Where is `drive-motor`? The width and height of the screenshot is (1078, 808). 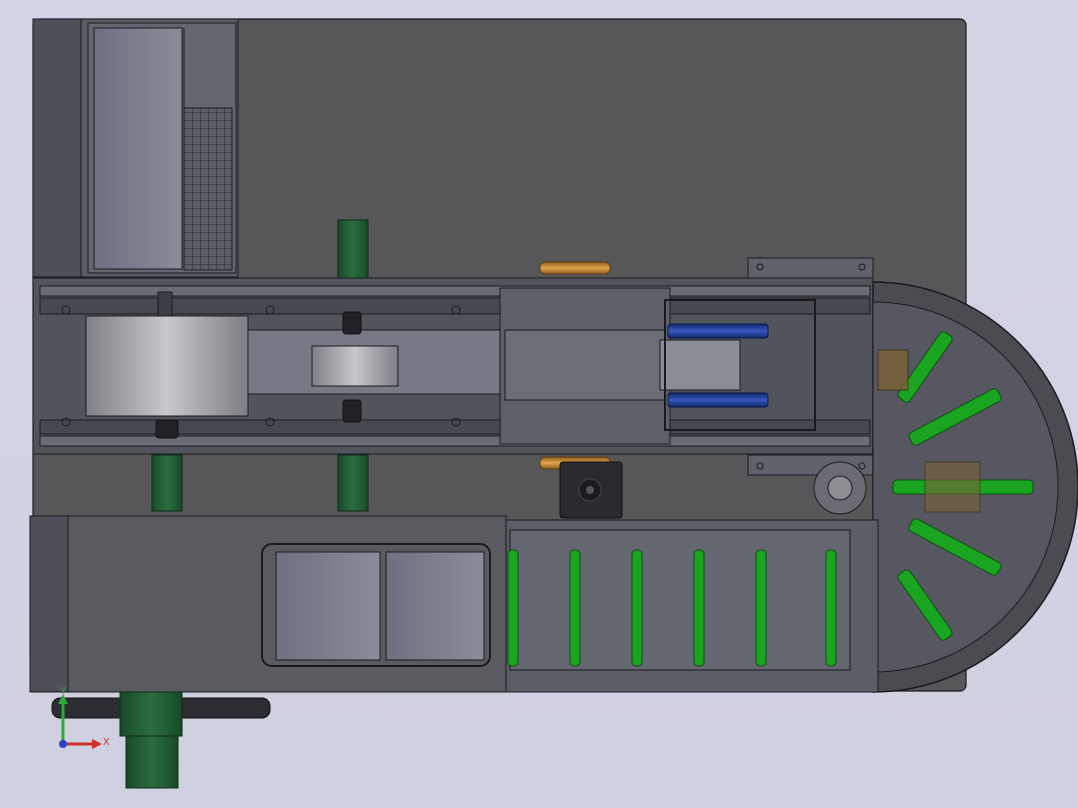
drive-motor is located at coordinates (161, 740).